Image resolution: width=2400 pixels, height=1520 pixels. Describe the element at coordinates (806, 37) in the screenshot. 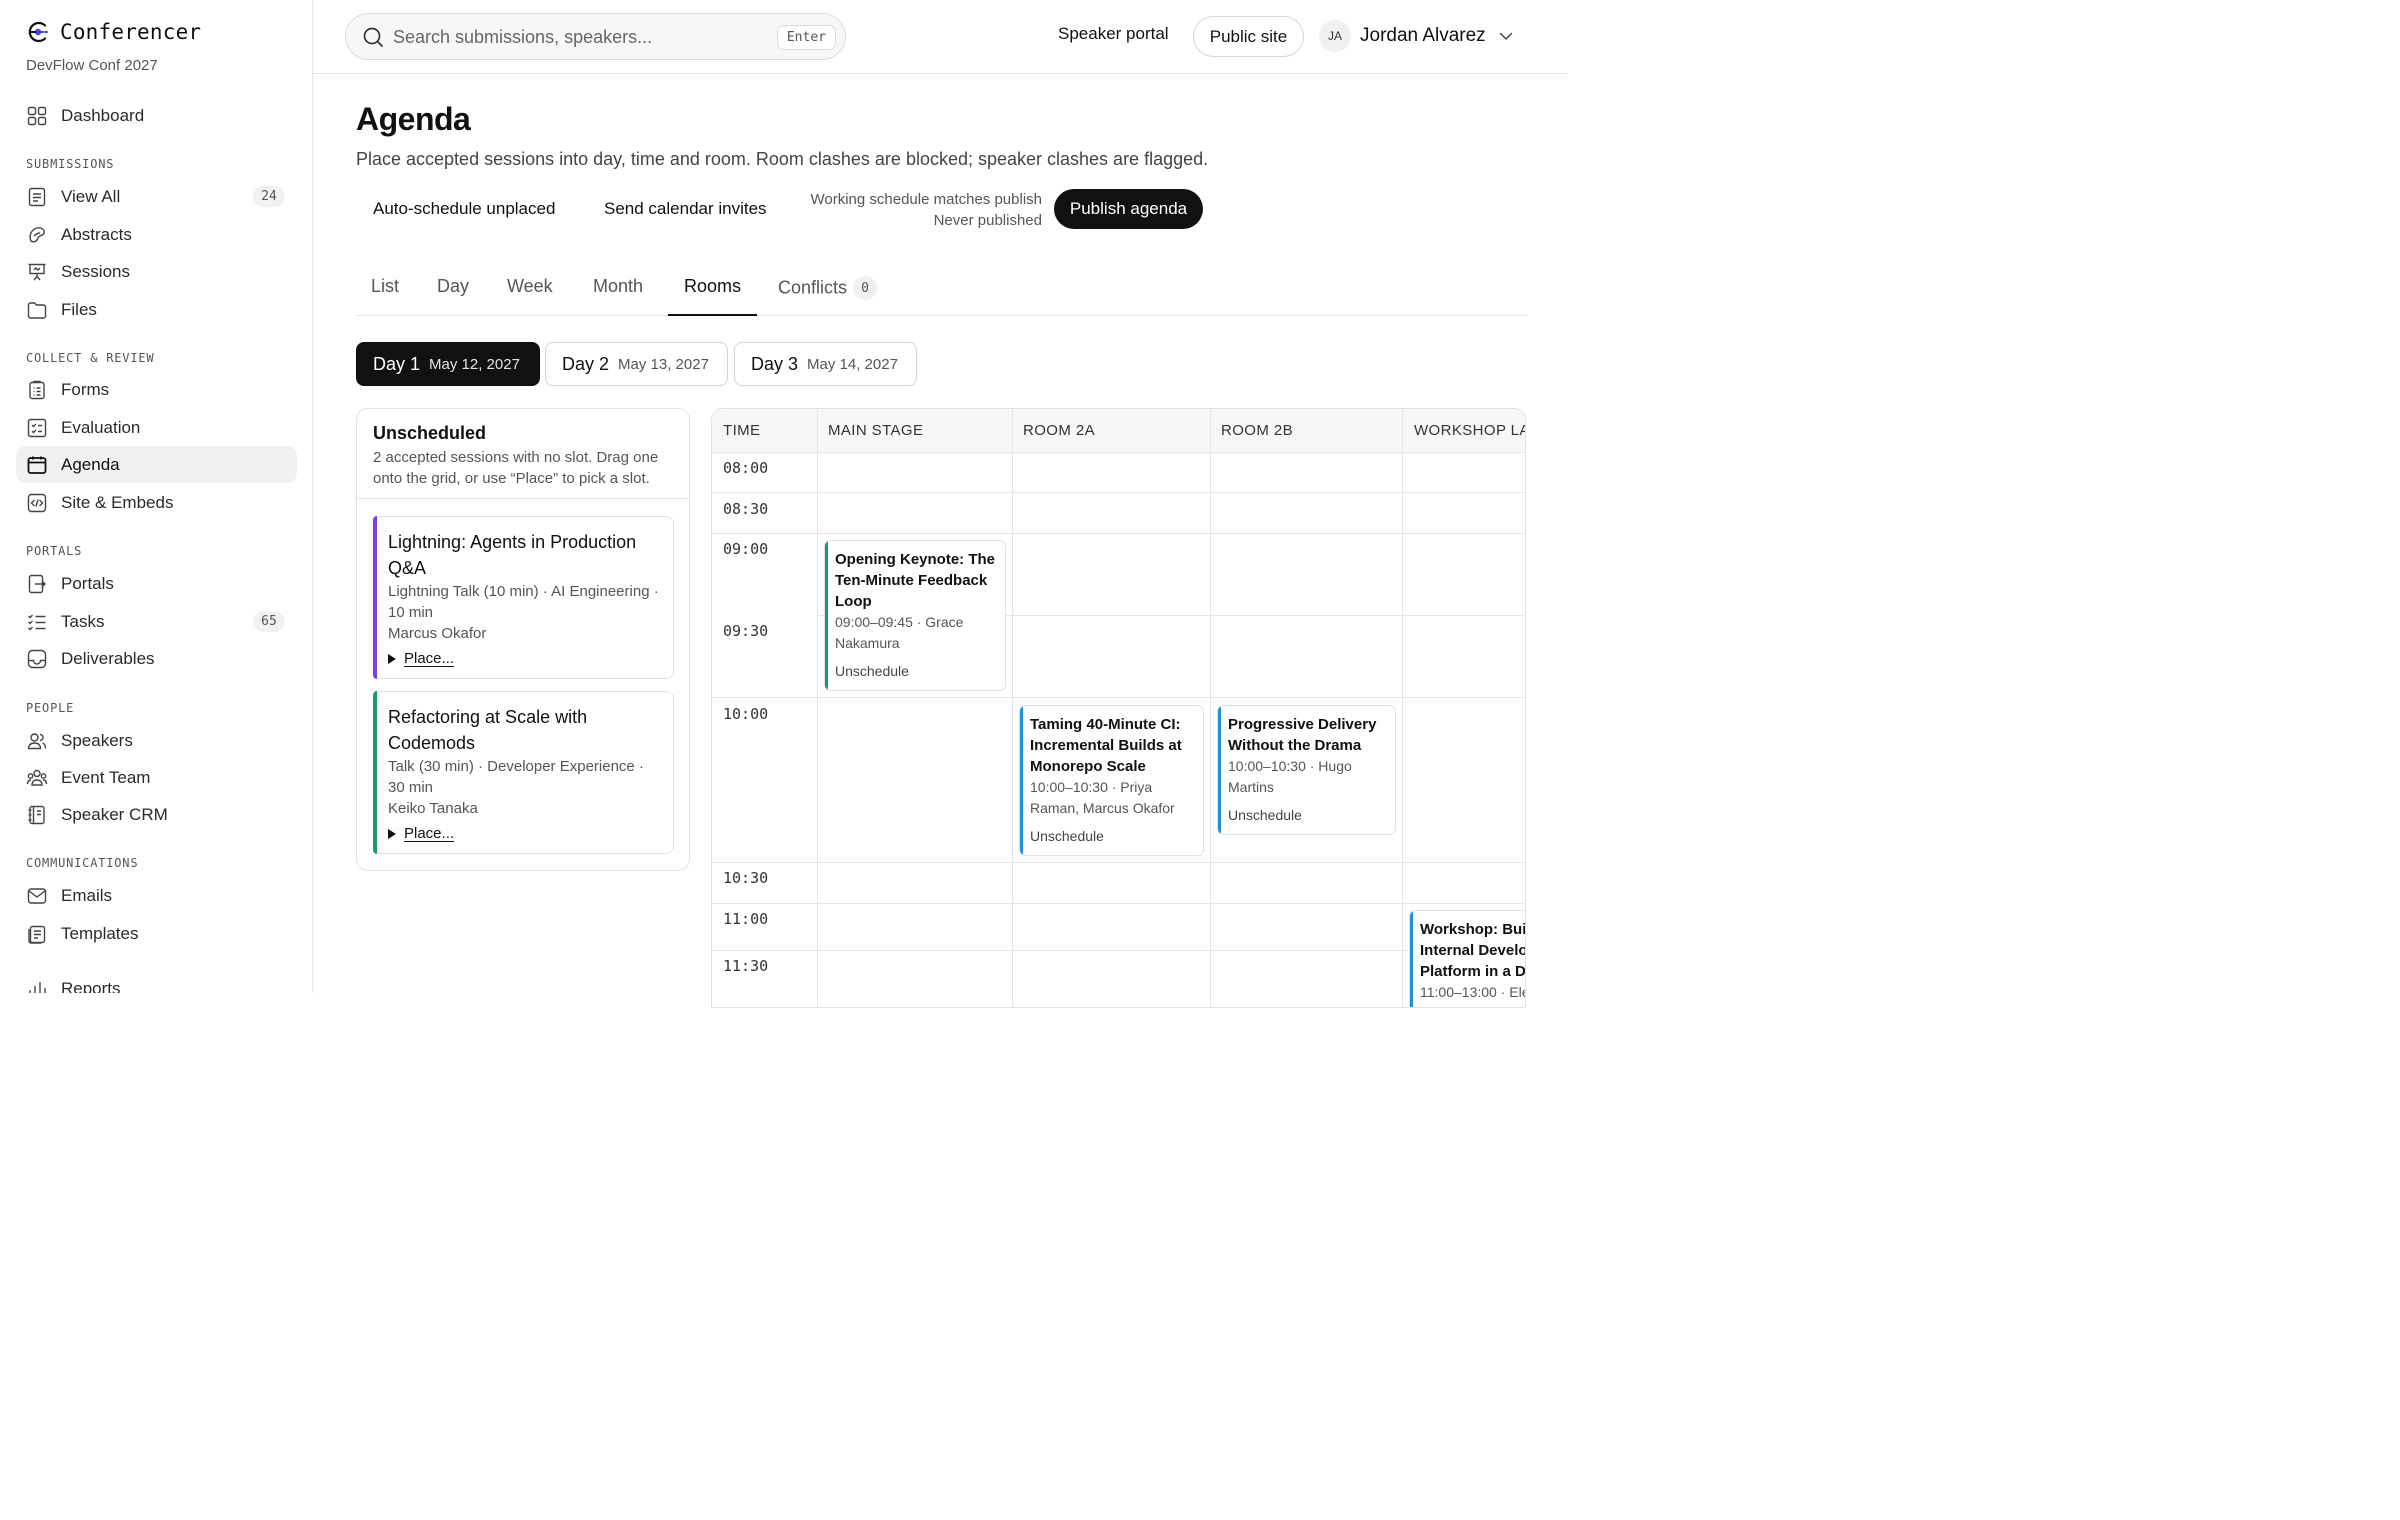

I see `enter-key-hint: Enter` at that location.